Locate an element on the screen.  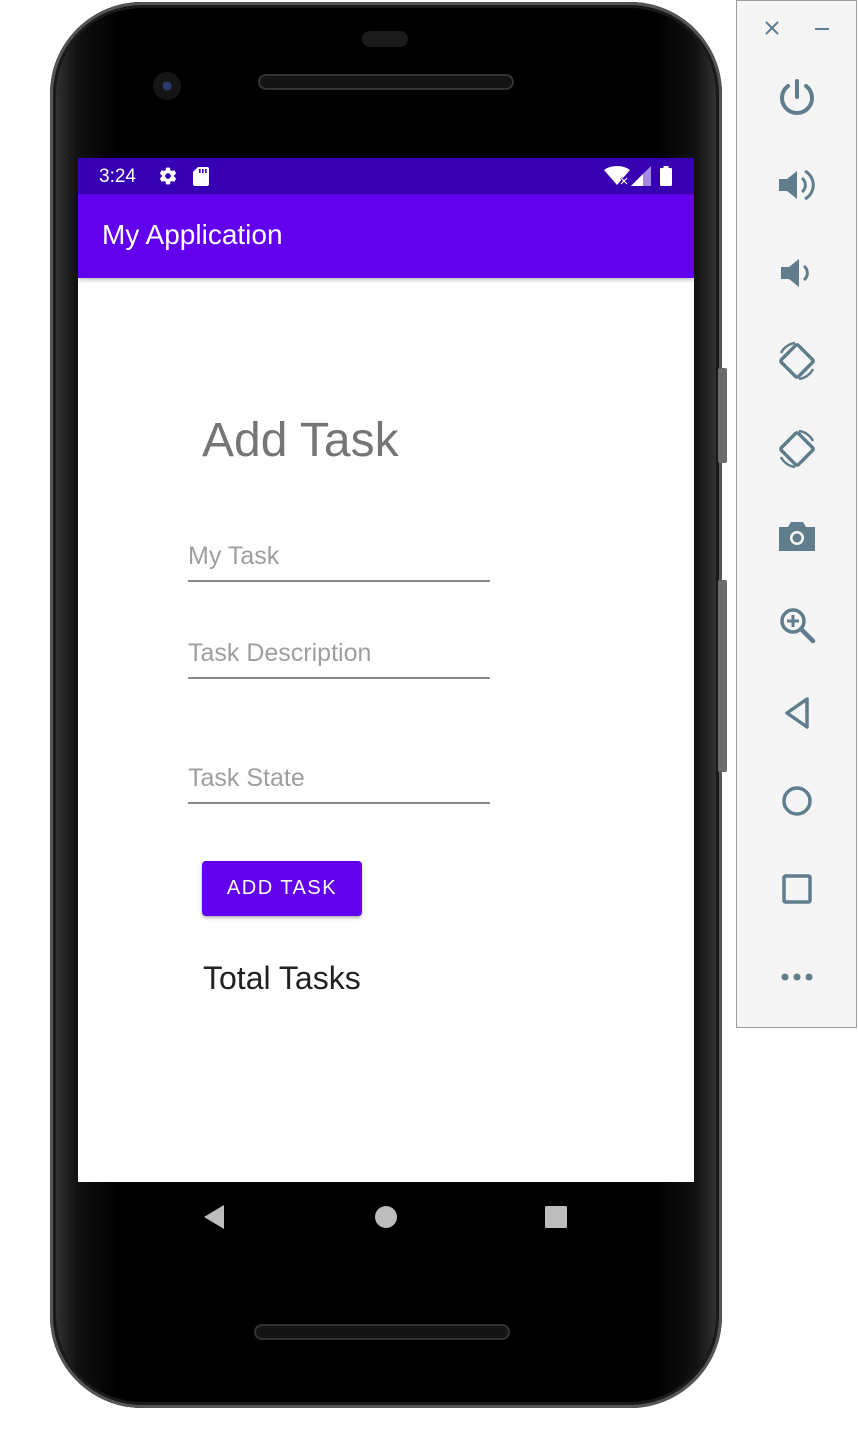
close-icon is located at coordinates (772, 28).